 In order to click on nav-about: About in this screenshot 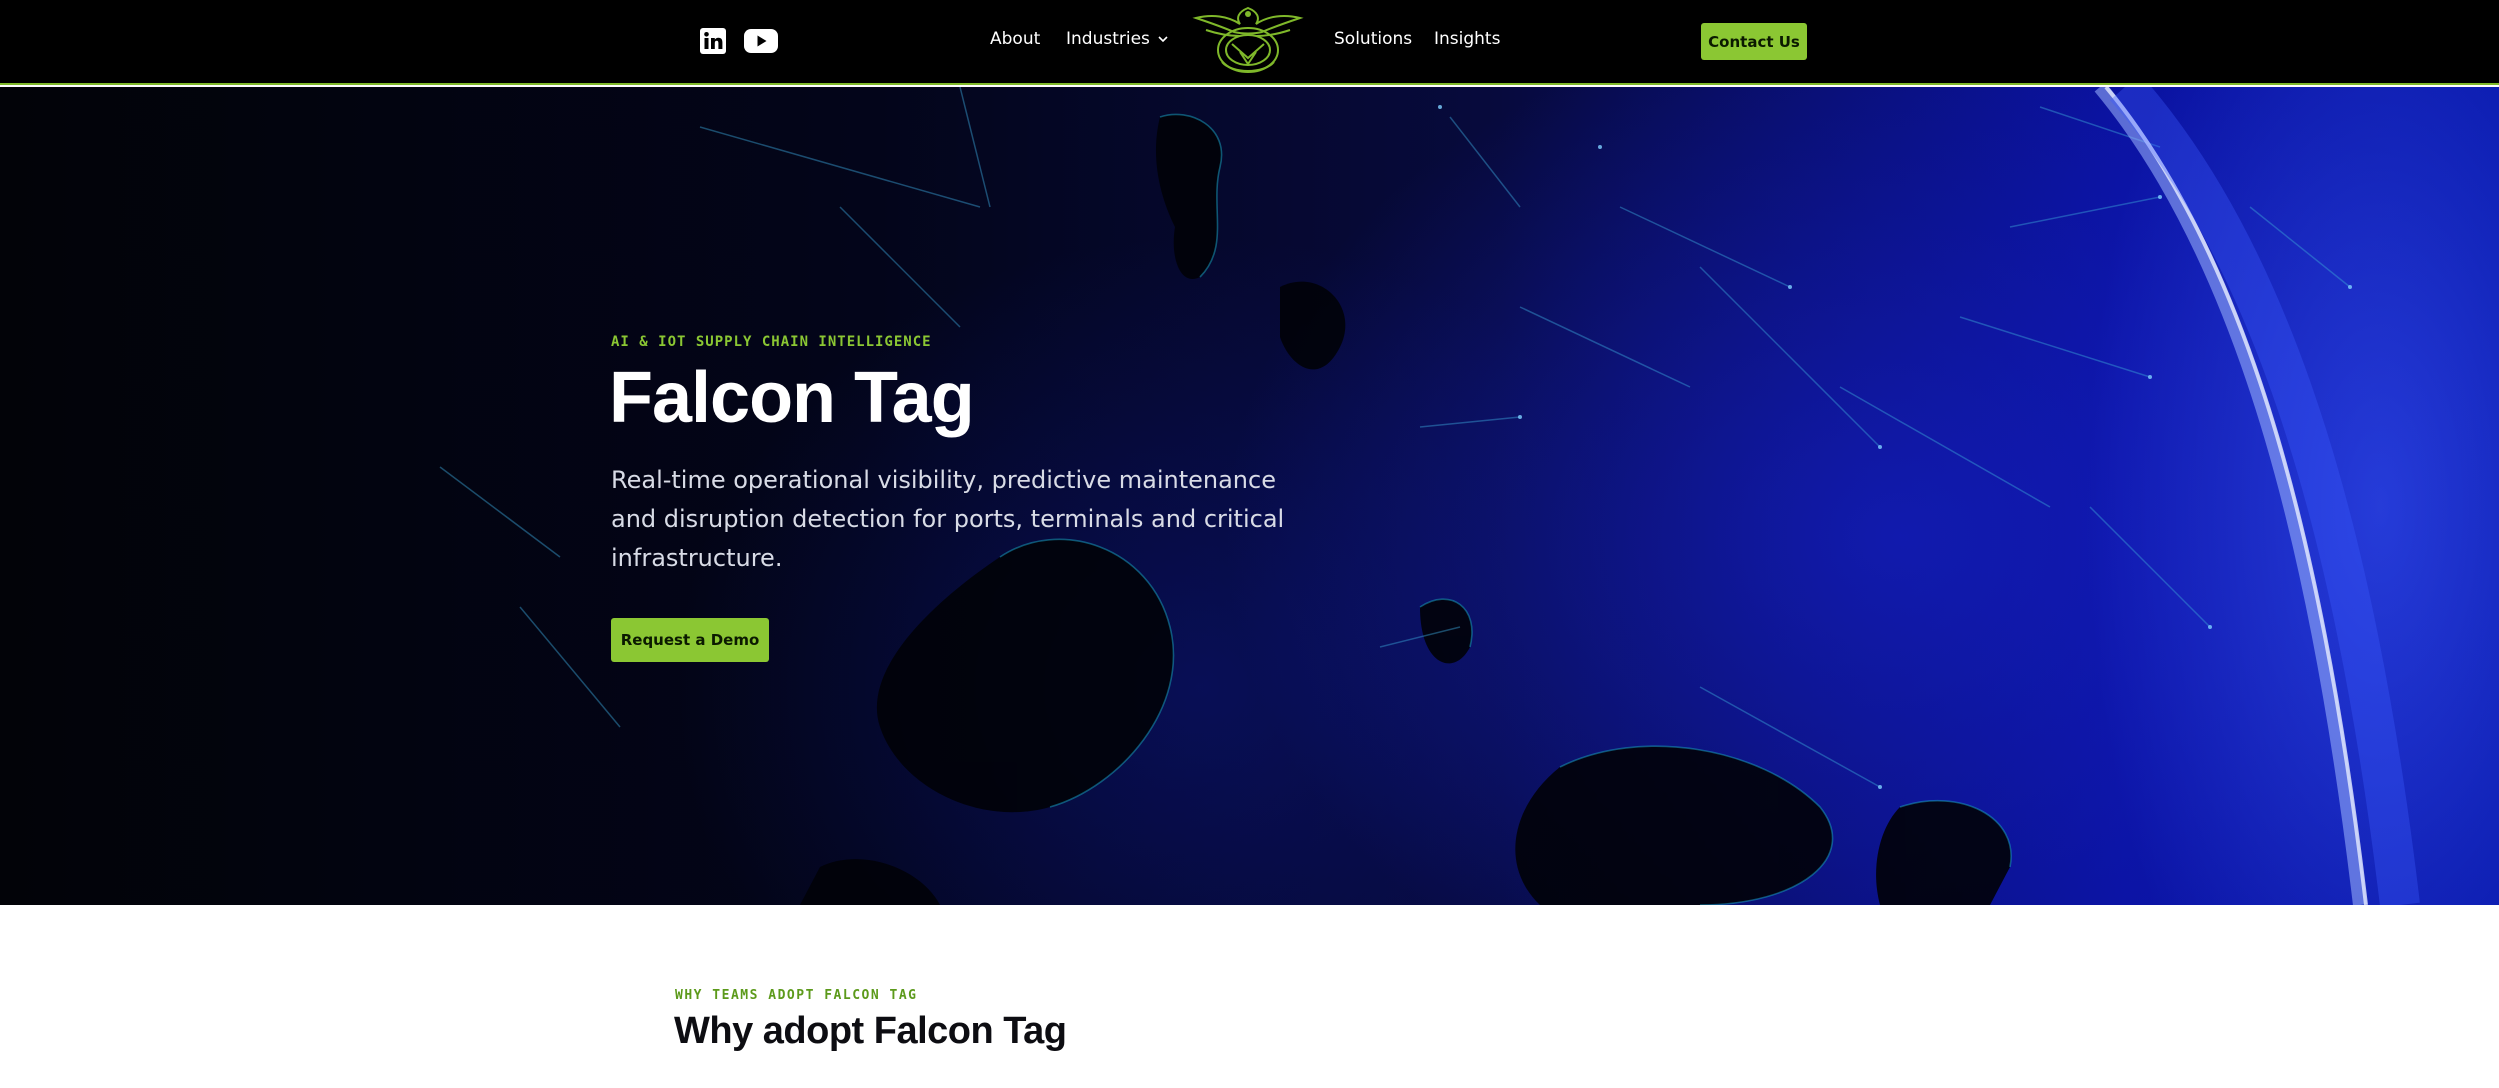, I will do `click(1015, 39)`.